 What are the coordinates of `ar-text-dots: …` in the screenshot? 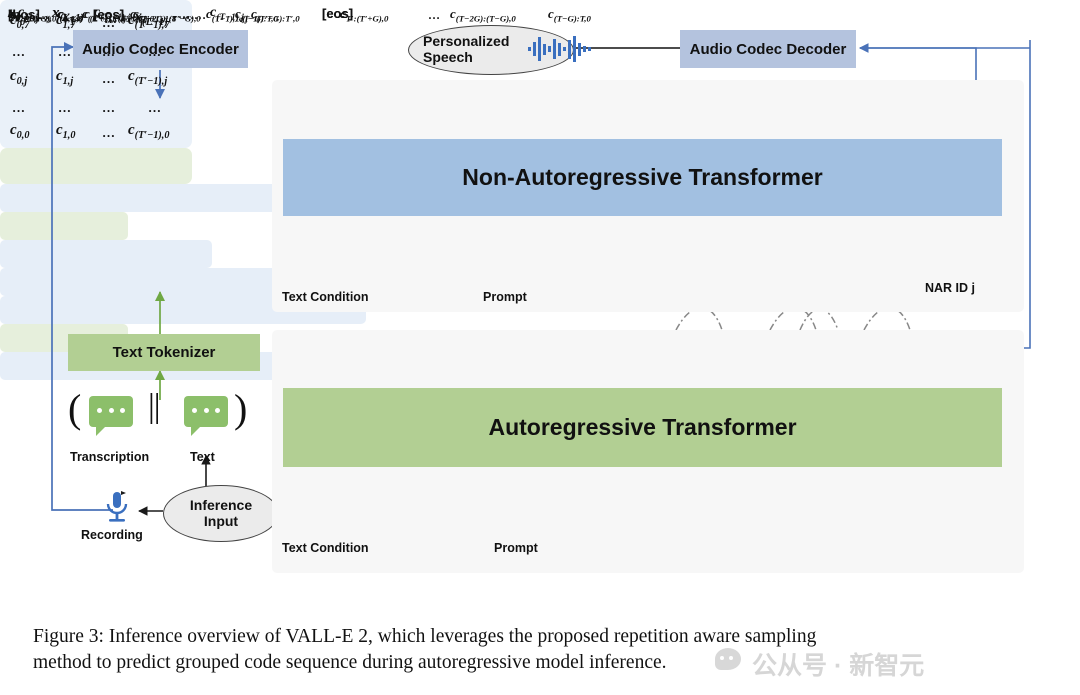 It's located at (44, 15).